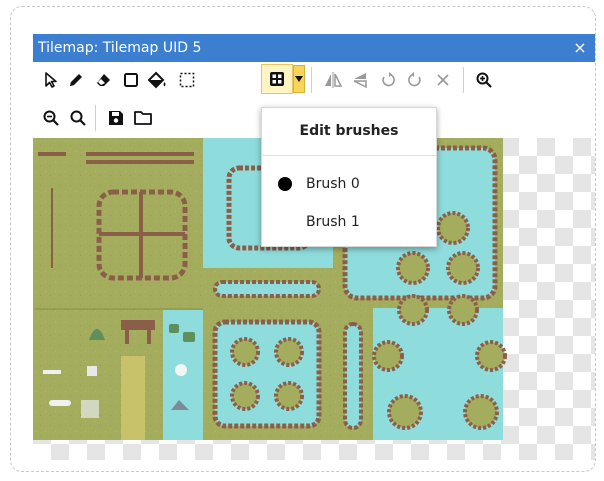 The width and height of the screenshot is (604, 481). I want to click on cursor-icon, so click(51, 80).